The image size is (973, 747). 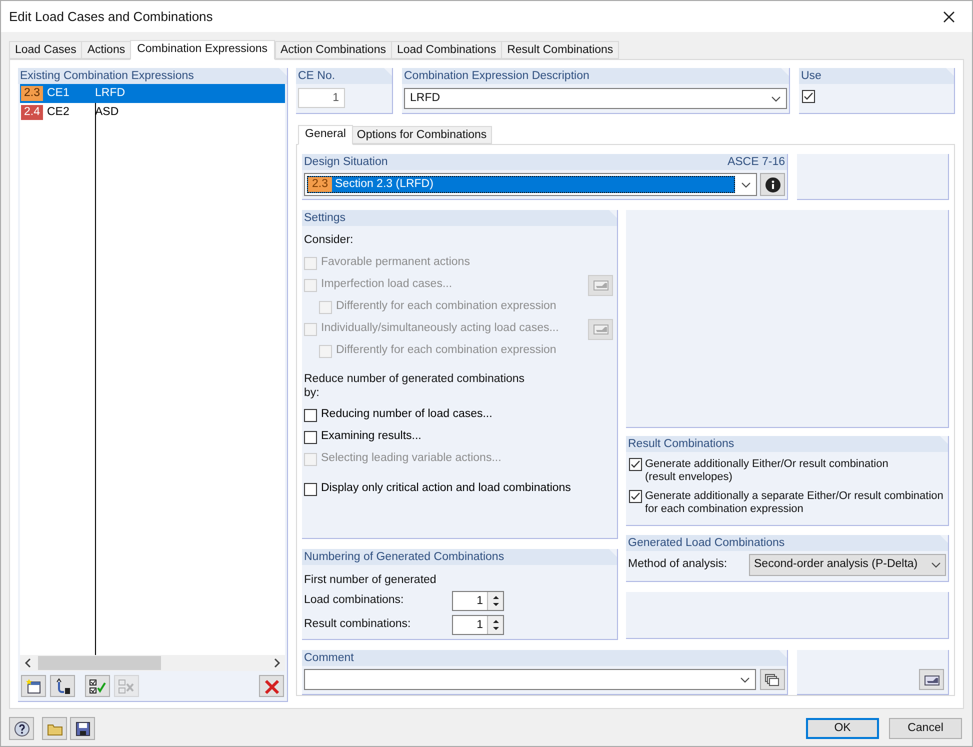 What do you see at coordinates (107, 76) in the screenshot?
I see `group-title: Existing Combination Expressions` at bounding box center [107, 76].